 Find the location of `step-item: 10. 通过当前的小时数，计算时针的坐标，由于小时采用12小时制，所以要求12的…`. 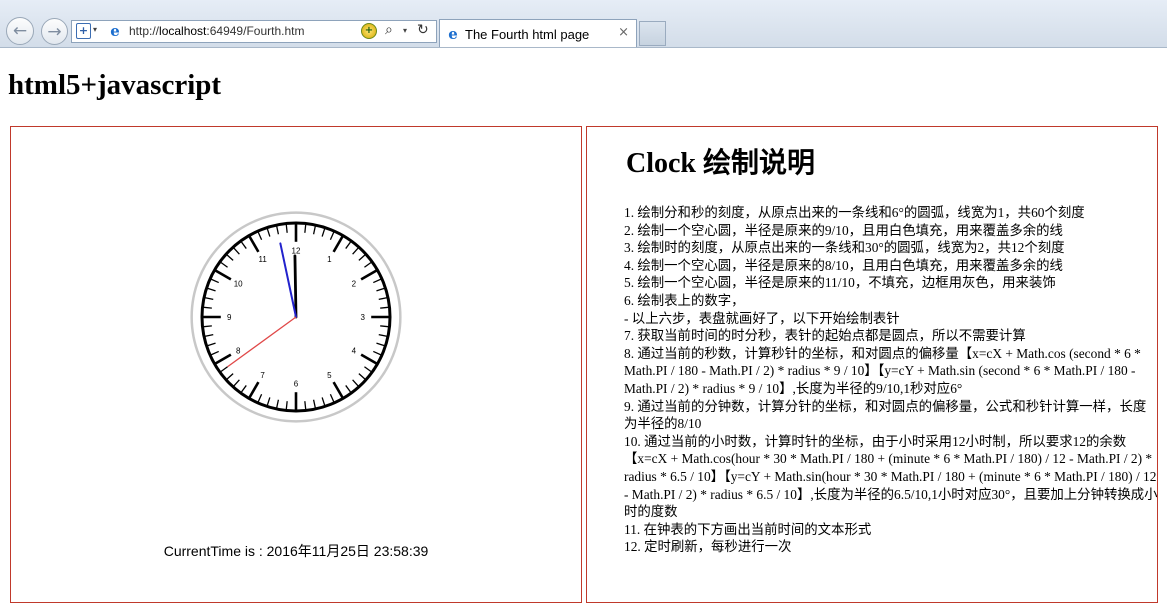

step-item: 10. 通过当前的小时数，计算时针的坐标，由于小时采用12小时制，所以要求12的… is located at coordinates (891, 476).